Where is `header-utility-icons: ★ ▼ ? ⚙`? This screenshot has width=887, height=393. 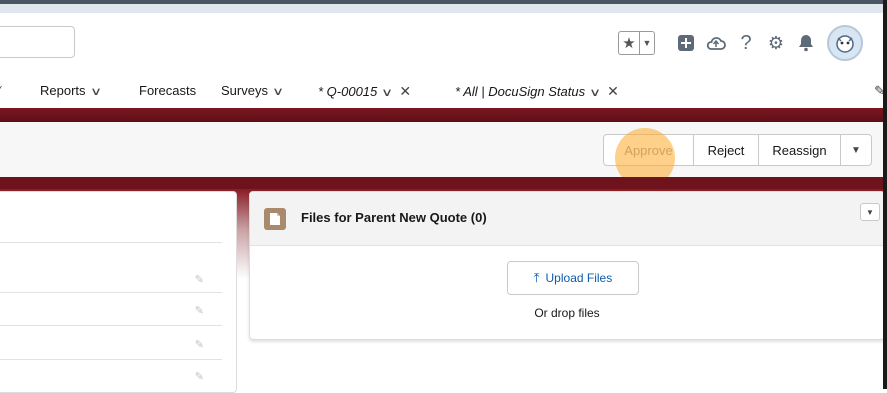 header-utility-icons: ★ ▼ ? ⚙ is located at coordinates (740, 43).